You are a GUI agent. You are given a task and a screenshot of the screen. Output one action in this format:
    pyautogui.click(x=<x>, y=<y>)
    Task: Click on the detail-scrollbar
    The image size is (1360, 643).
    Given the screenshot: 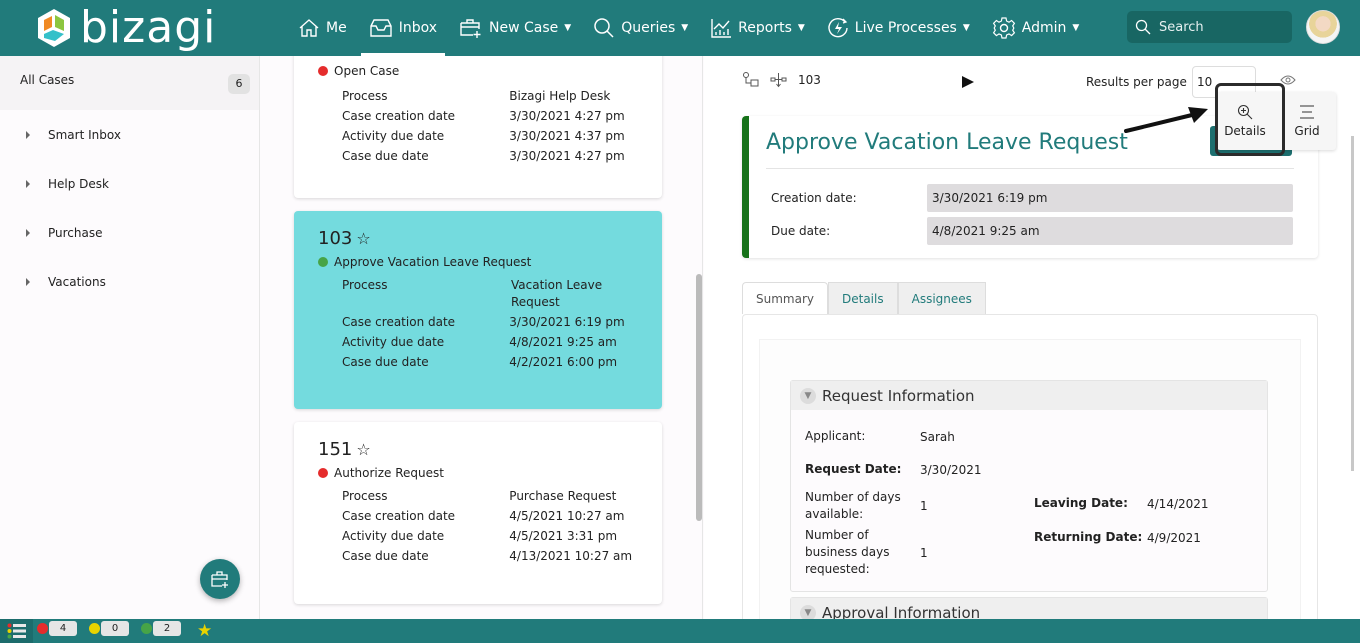 What is the action you would take?
    pyautogui.click(x=1352, y=303)
    